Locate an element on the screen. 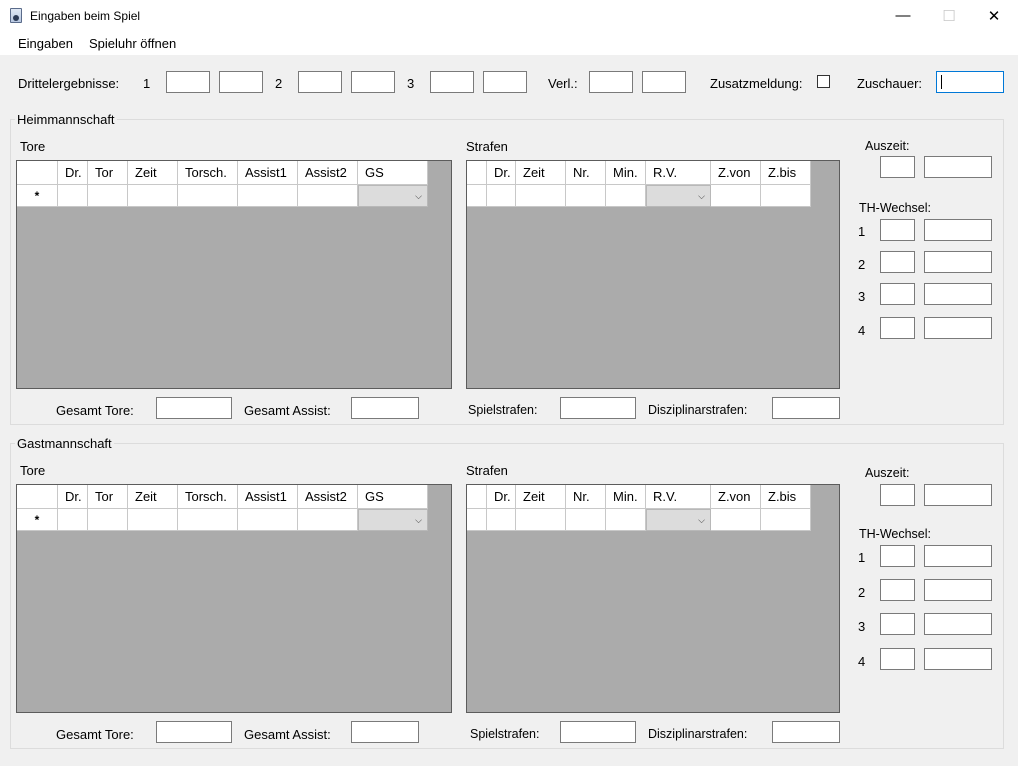  guest-th-3-period-input is located at coordinates (897, 624).